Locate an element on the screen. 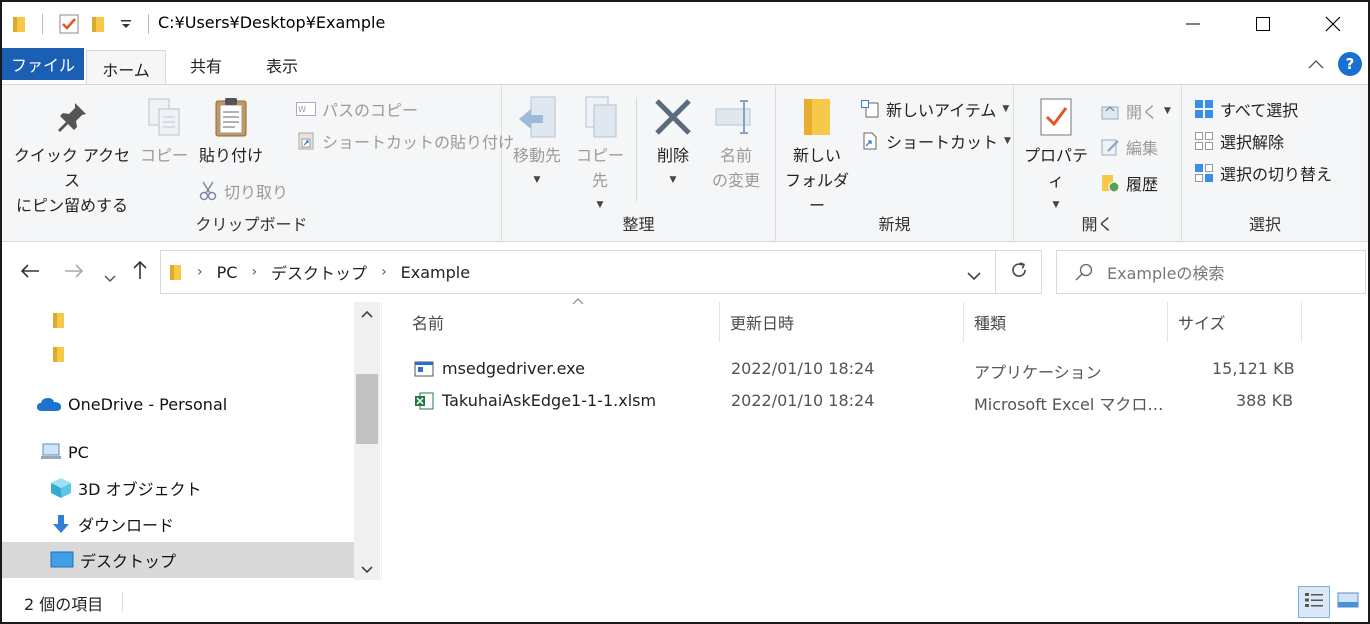 The image size is (1370, 624). properties-quick-icon is located at coordinates (69, 24).